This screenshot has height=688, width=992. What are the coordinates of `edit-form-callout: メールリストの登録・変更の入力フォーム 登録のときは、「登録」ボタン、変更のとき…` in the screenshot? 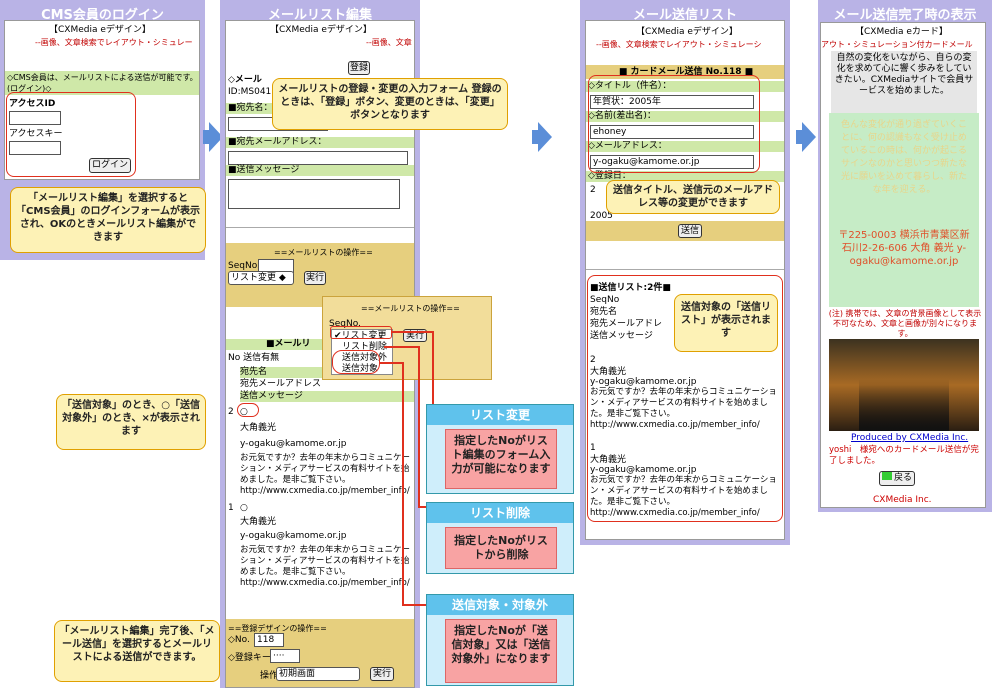 It's located at (390, 104).